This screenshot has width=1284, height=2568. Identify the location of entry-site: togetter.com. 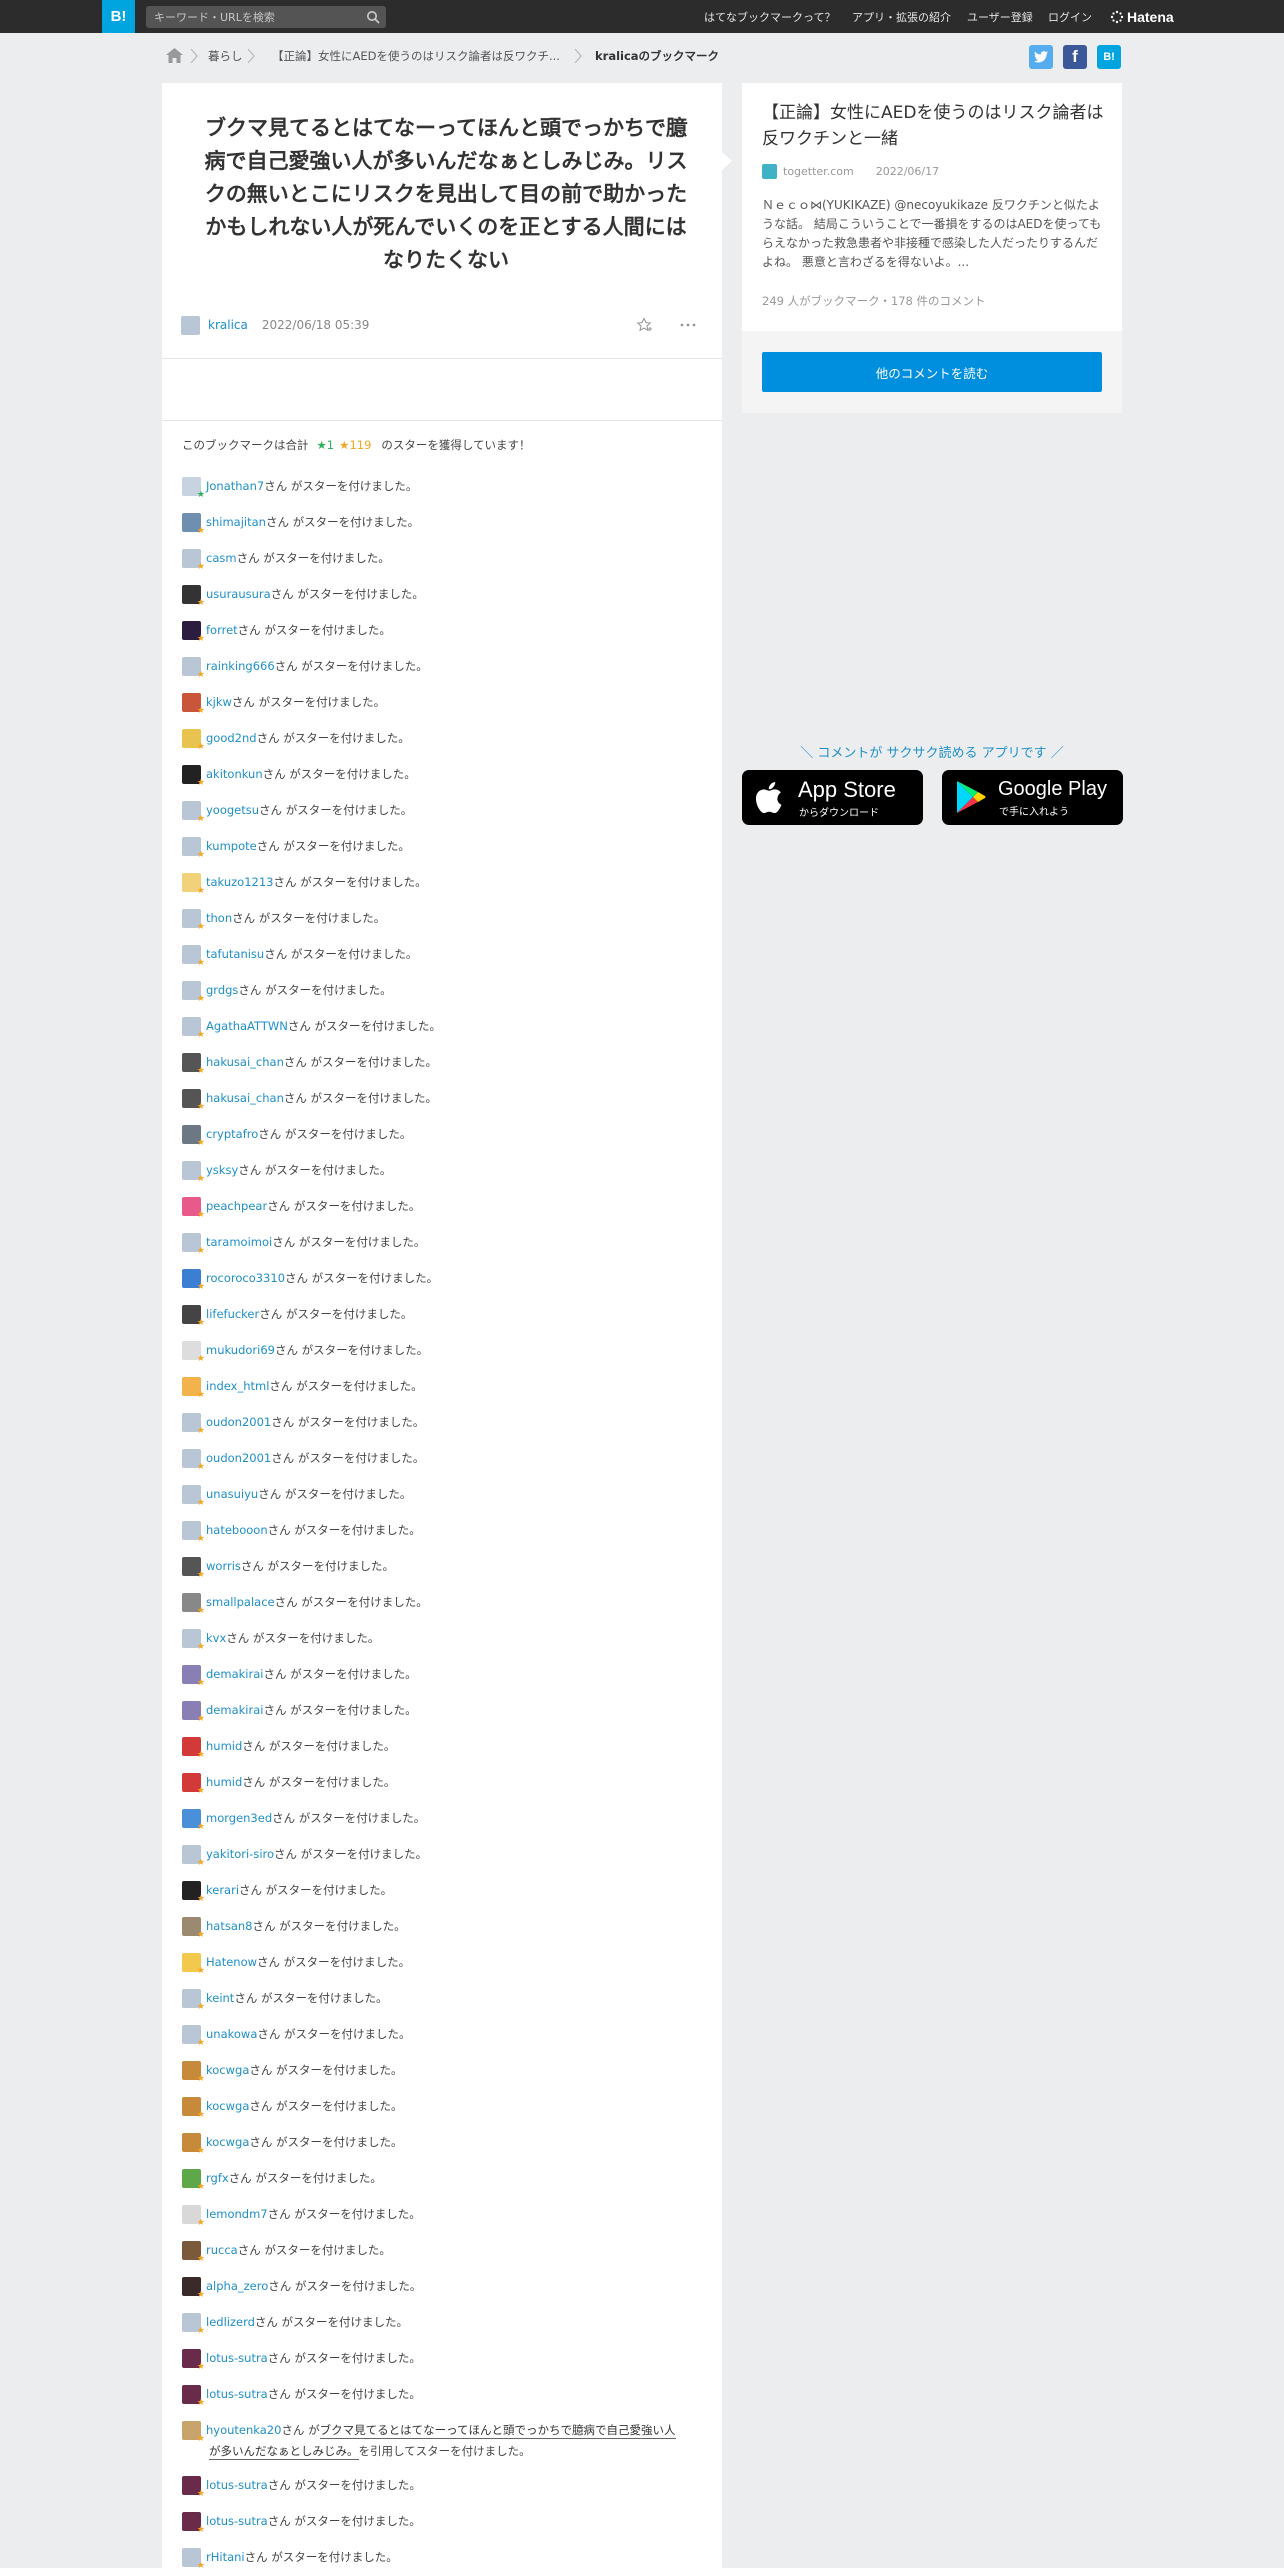
(818, 171).